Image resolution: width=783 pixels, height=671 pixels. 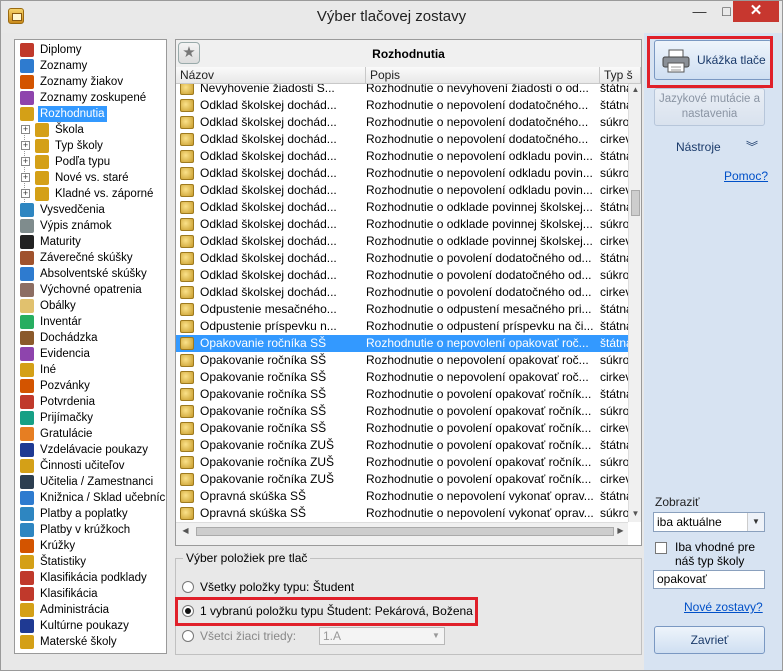 I want to click on highlight-selected-option, so click(x=326, y=611).